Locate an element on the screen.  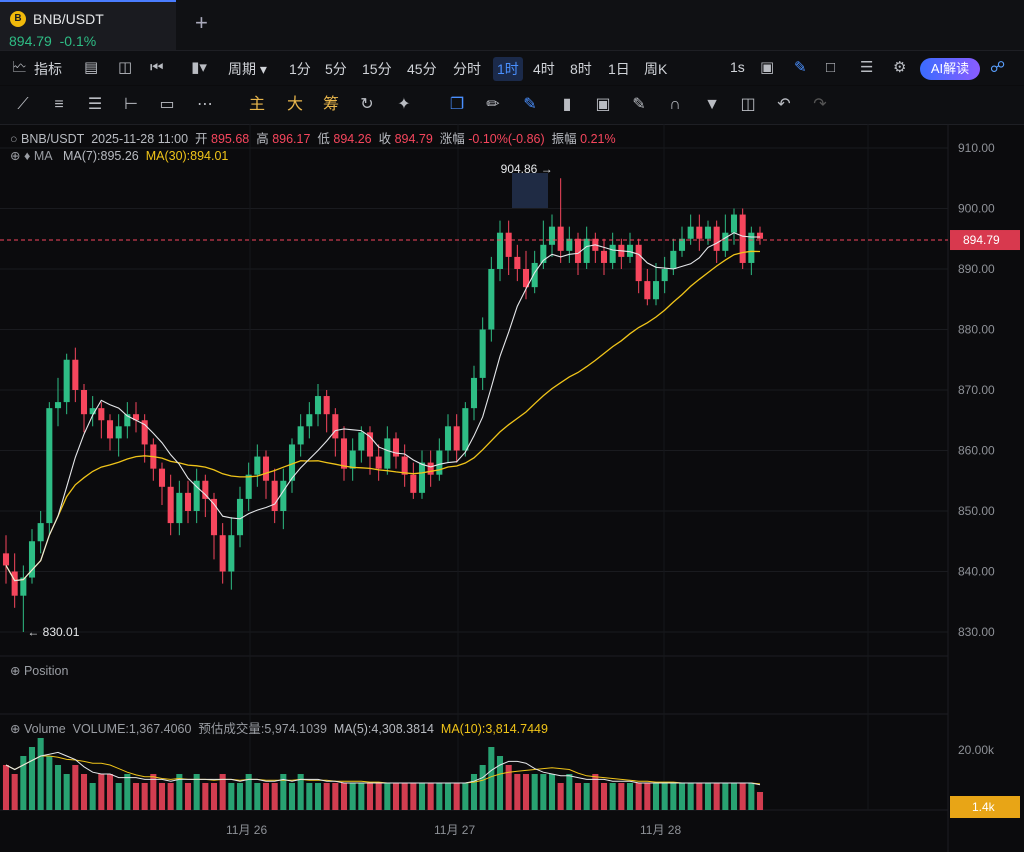
draw-mode-icon: ✎ is located at coordinates (530, 105).